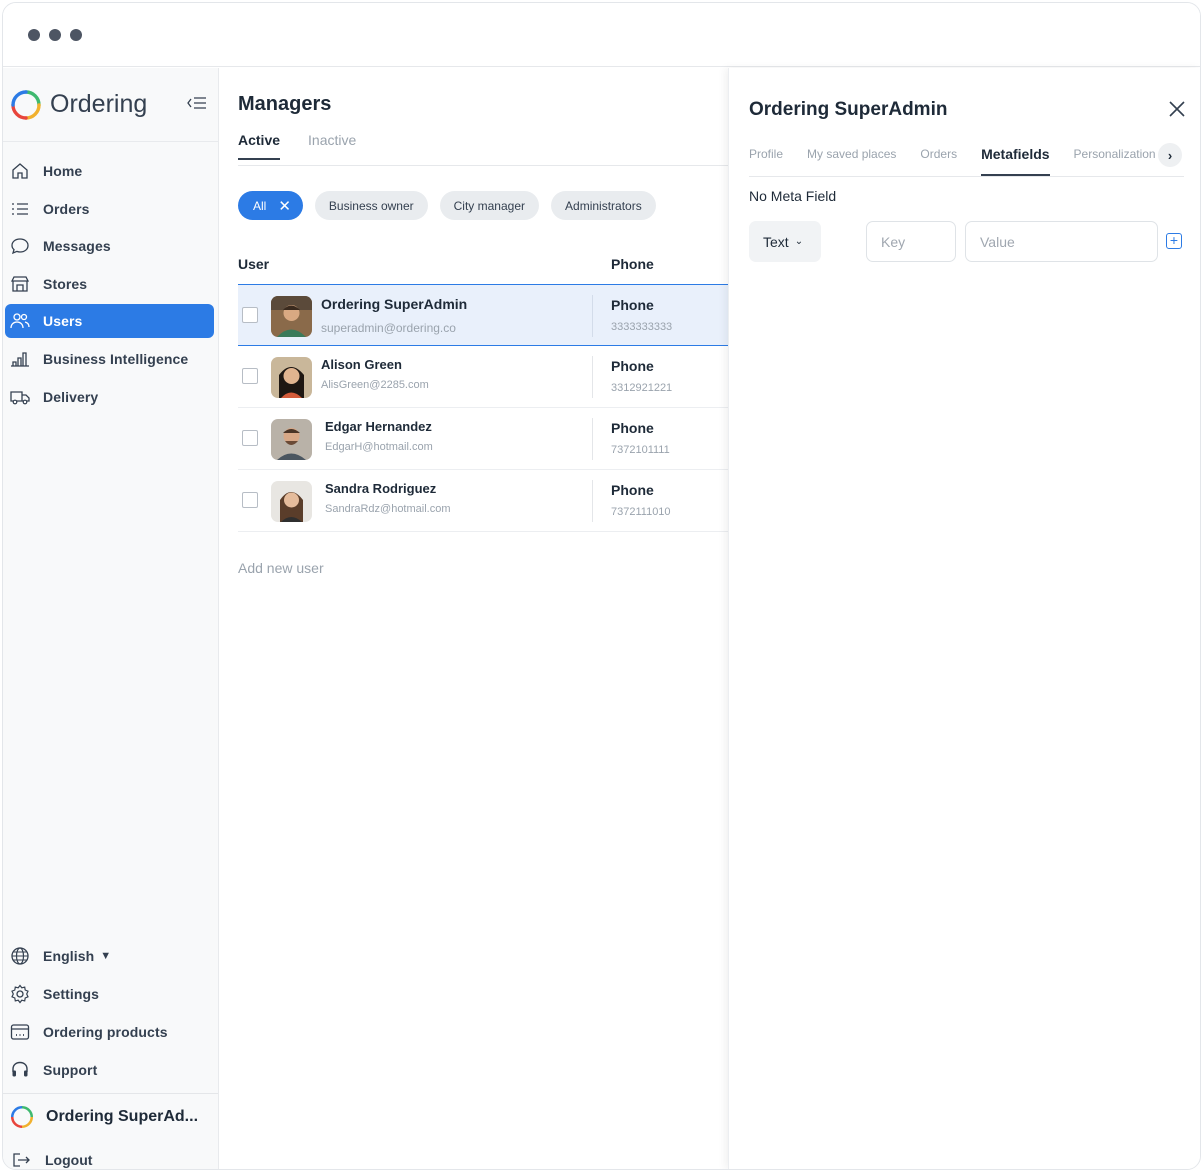  I want to click on phone-value: 7372111010, so click(641, 512).